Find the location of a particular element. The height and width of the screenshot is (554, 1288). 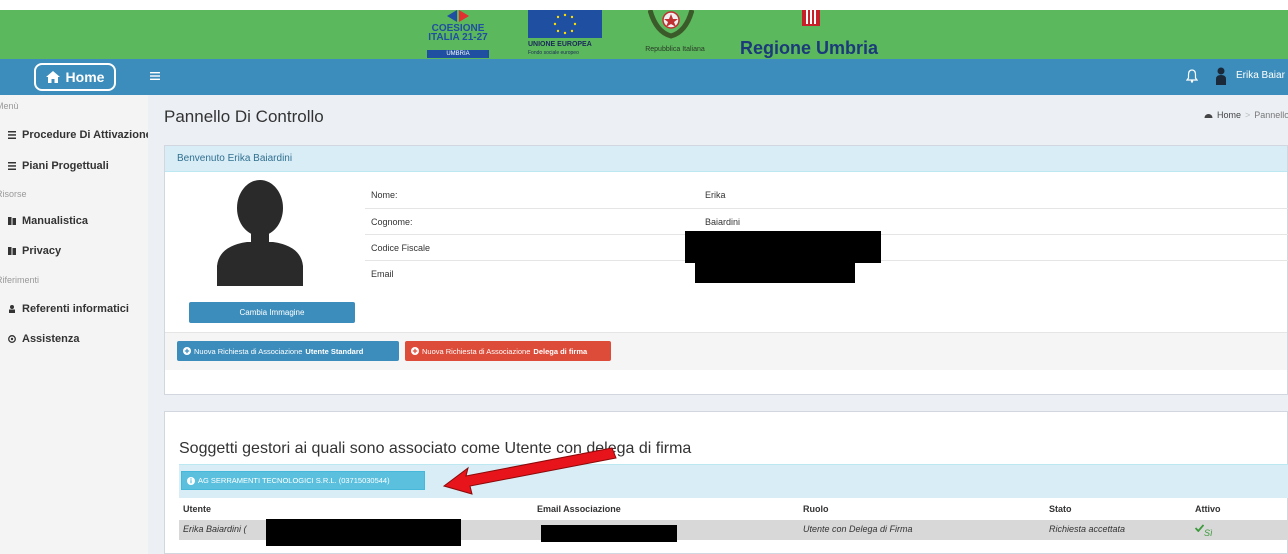

sidebar-item-label: Privacy is located at coordinates (42, 251).